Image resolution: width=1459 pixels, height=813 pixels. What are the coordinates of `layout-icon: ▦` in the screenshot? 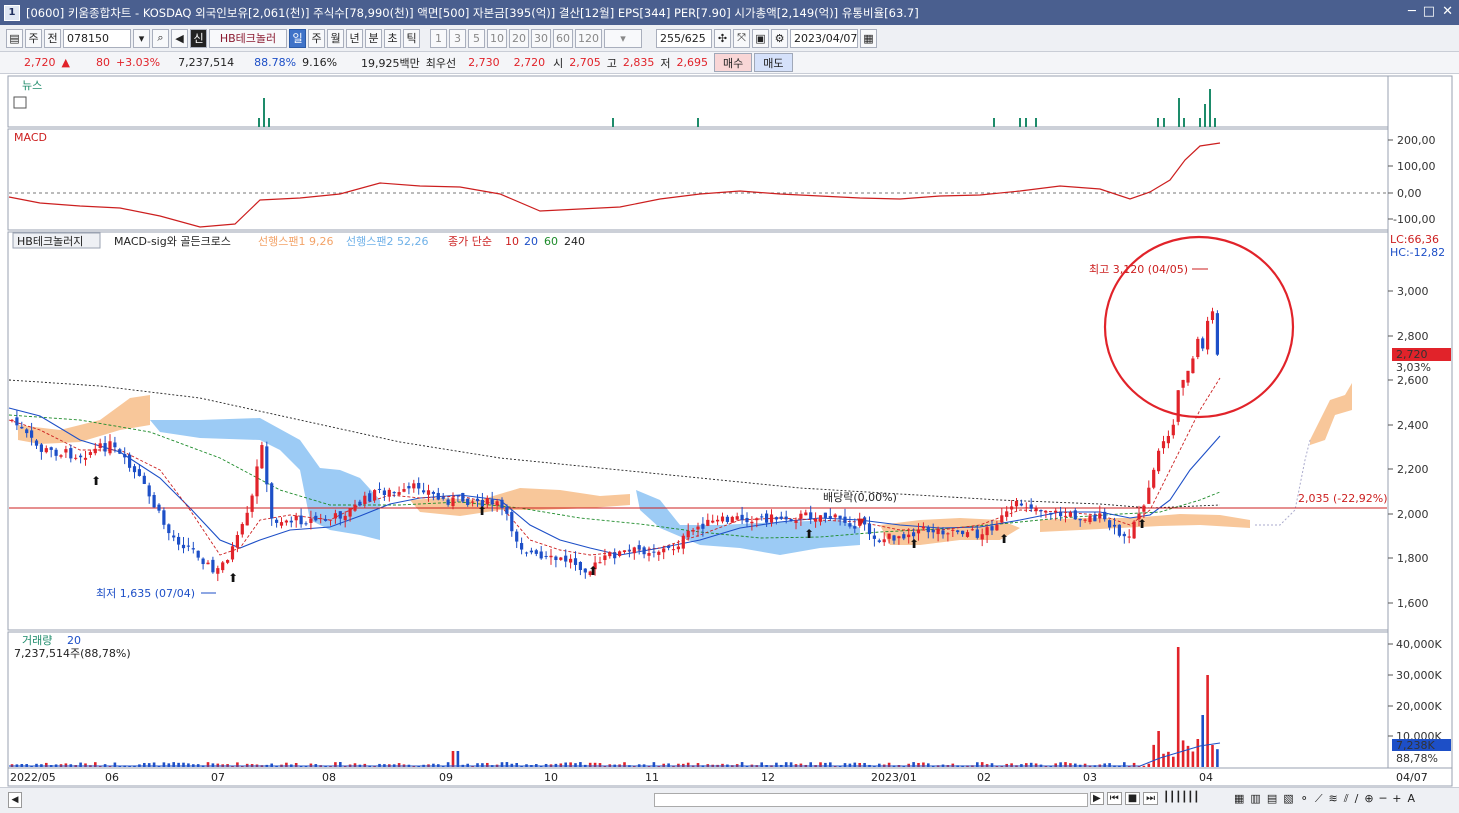 It's located at (1239, 799).